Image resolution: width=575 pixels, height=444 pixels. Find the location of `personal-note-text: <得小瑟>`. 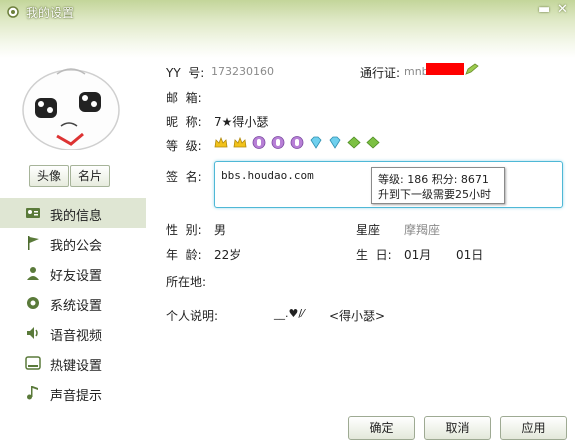

personal-note-text: <得小瑟> is located at coordinates (357, 316).